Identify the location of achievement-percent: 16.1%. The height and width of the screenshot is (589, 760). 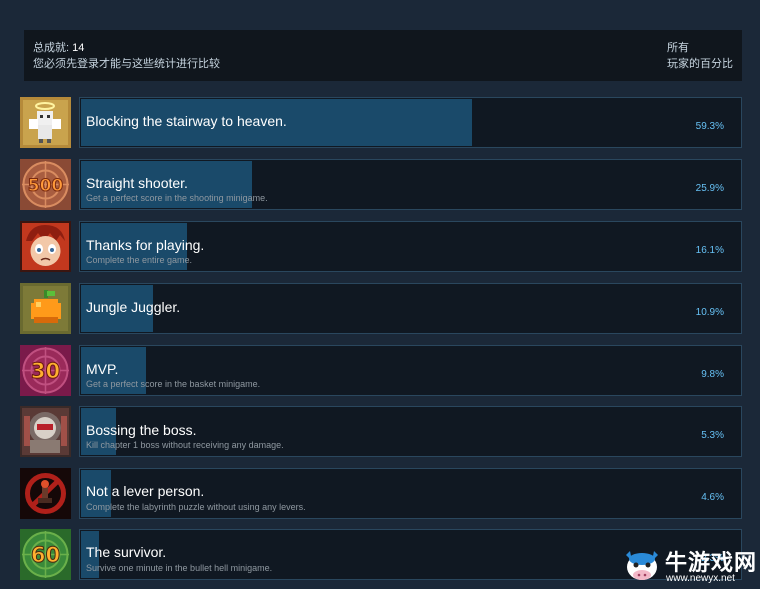
(709, 250).